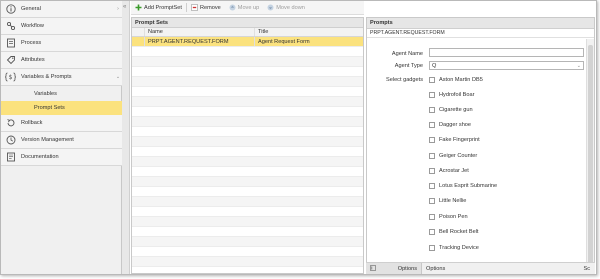 This screenshot has width=600, height=279. Describe the element at coordinates (200, 32) in the screenshot. I see `column-header-name: Name` at that location.